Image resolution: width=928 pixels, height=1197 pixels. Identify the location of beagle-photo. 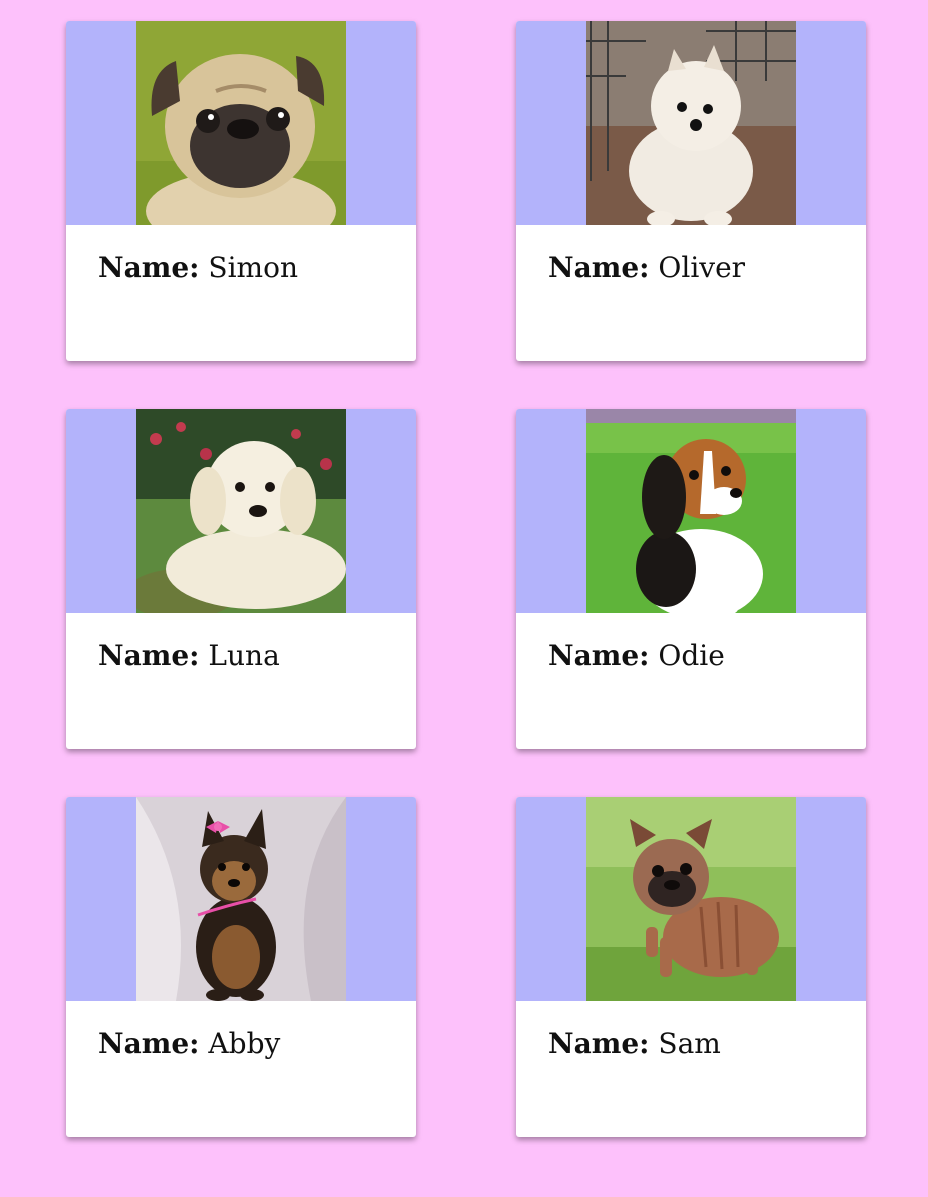
(691, 511).